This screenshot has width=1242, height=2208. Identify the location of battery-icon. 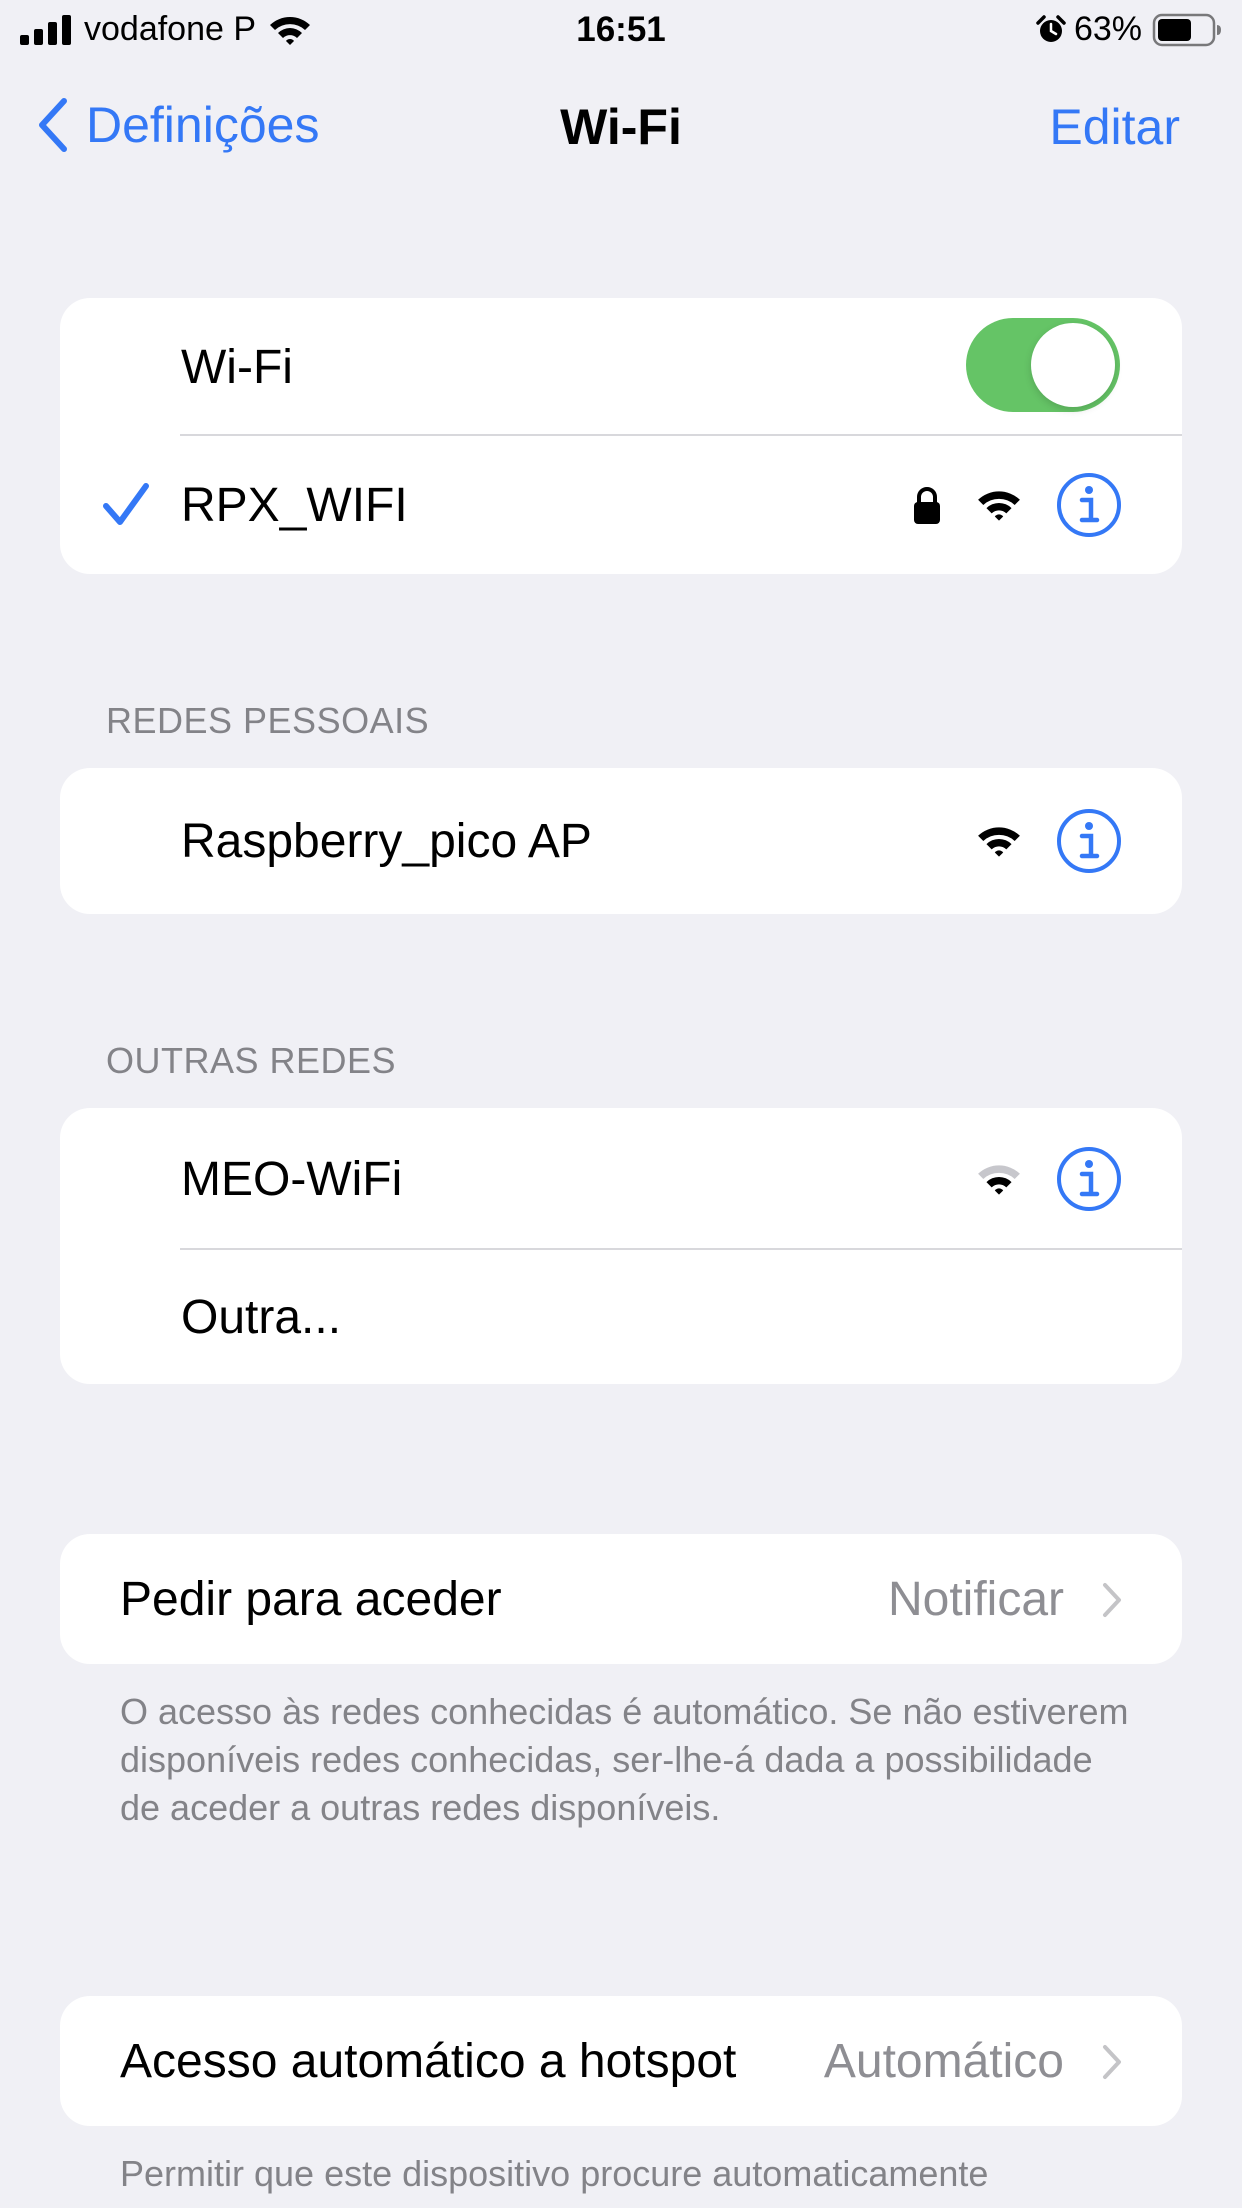
(1186, 29).